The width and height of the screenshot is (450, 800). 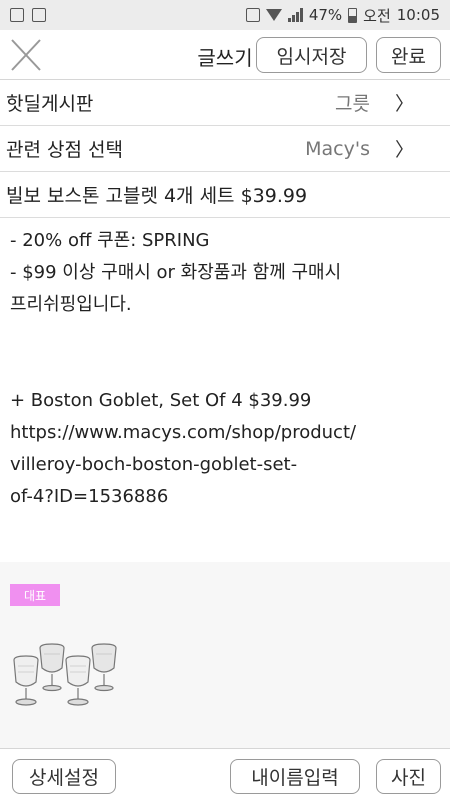 What do you see at coordinates (39, 15) in the screenshot?
I see `message-notification-icon` at bounding box center [39, 15].